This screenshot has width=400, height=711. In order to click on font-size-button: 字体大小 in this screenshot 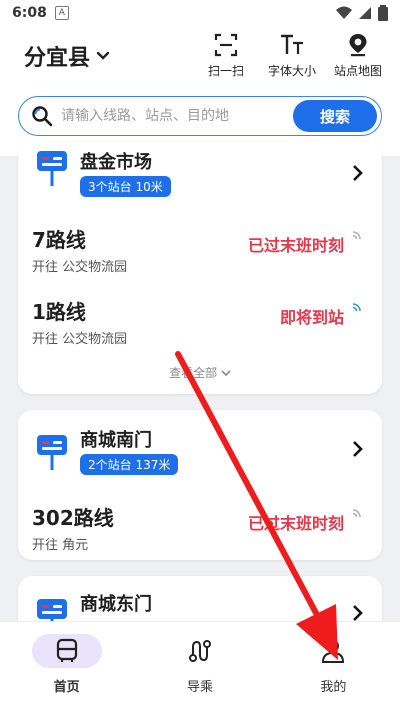, I will do `click(292, 55)`.